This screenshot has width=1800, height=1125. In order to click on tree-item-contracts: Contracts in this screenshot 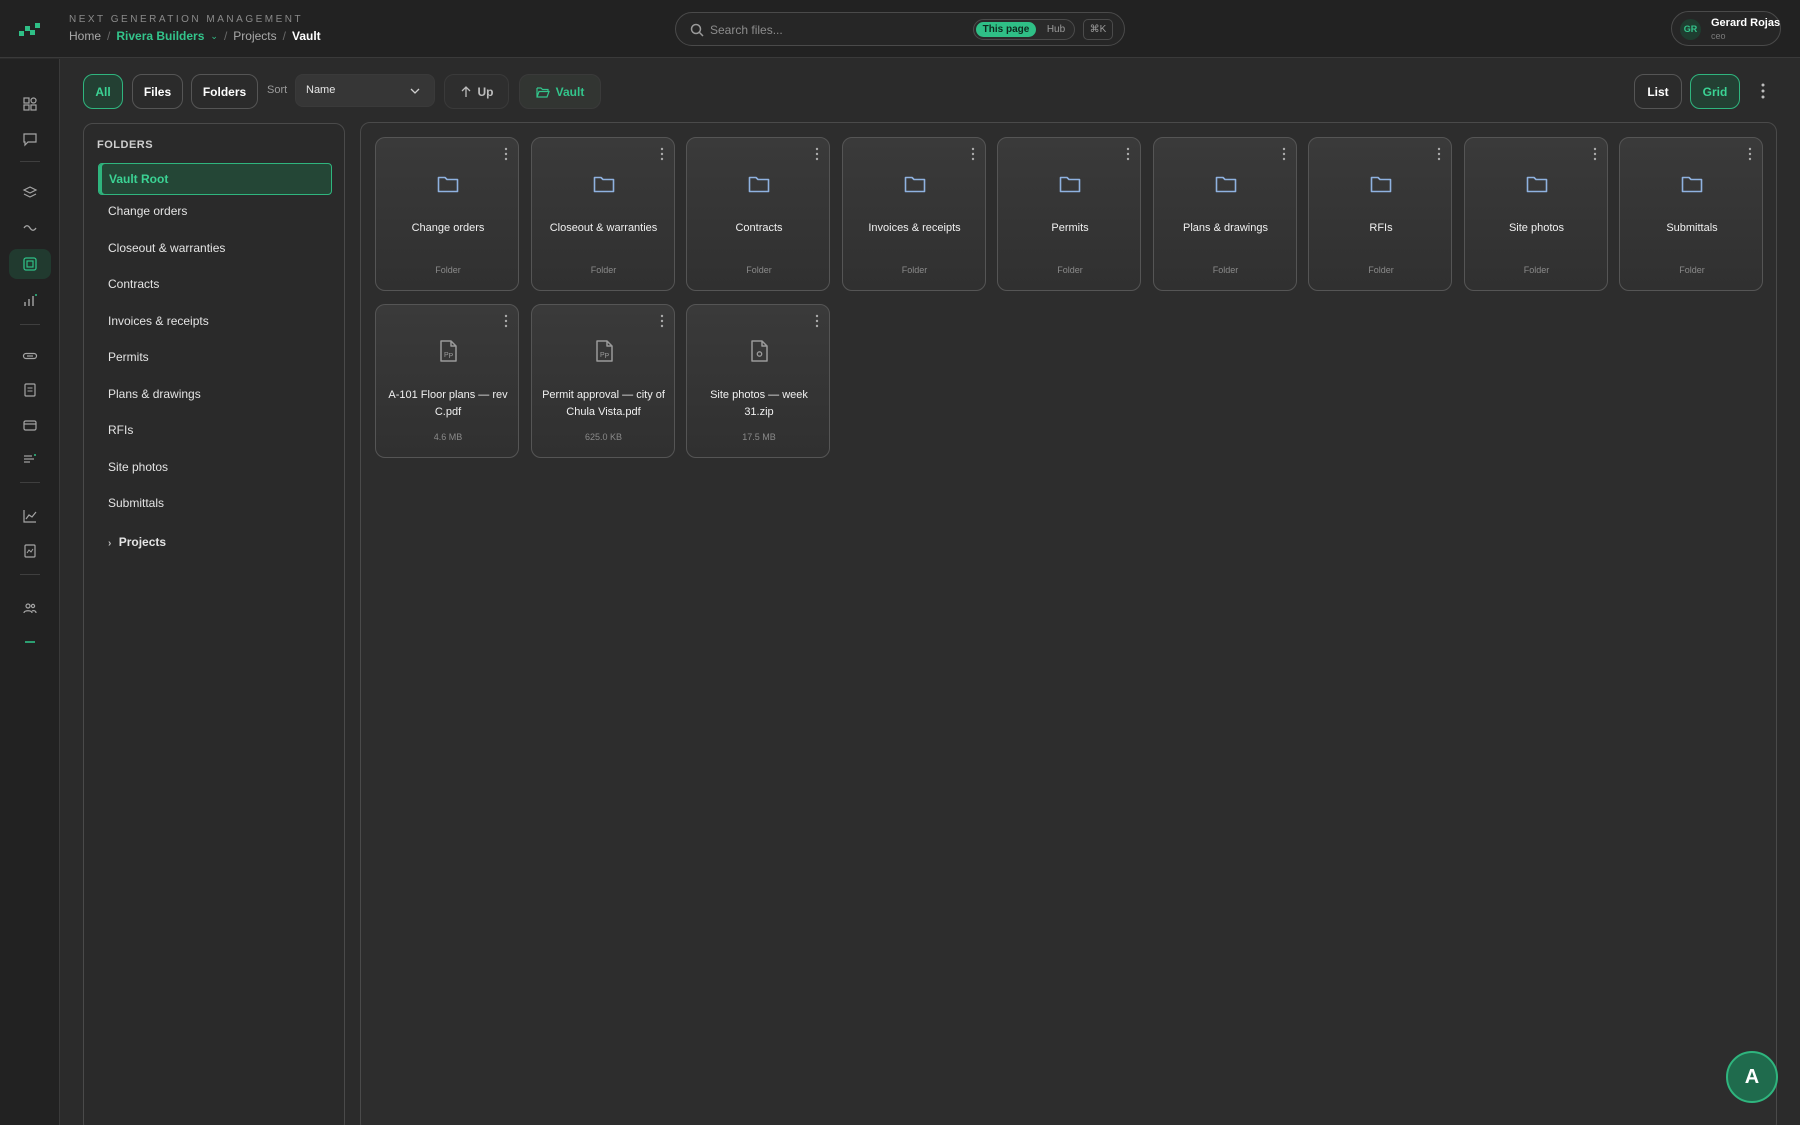, I will do `click(215, 284)`.